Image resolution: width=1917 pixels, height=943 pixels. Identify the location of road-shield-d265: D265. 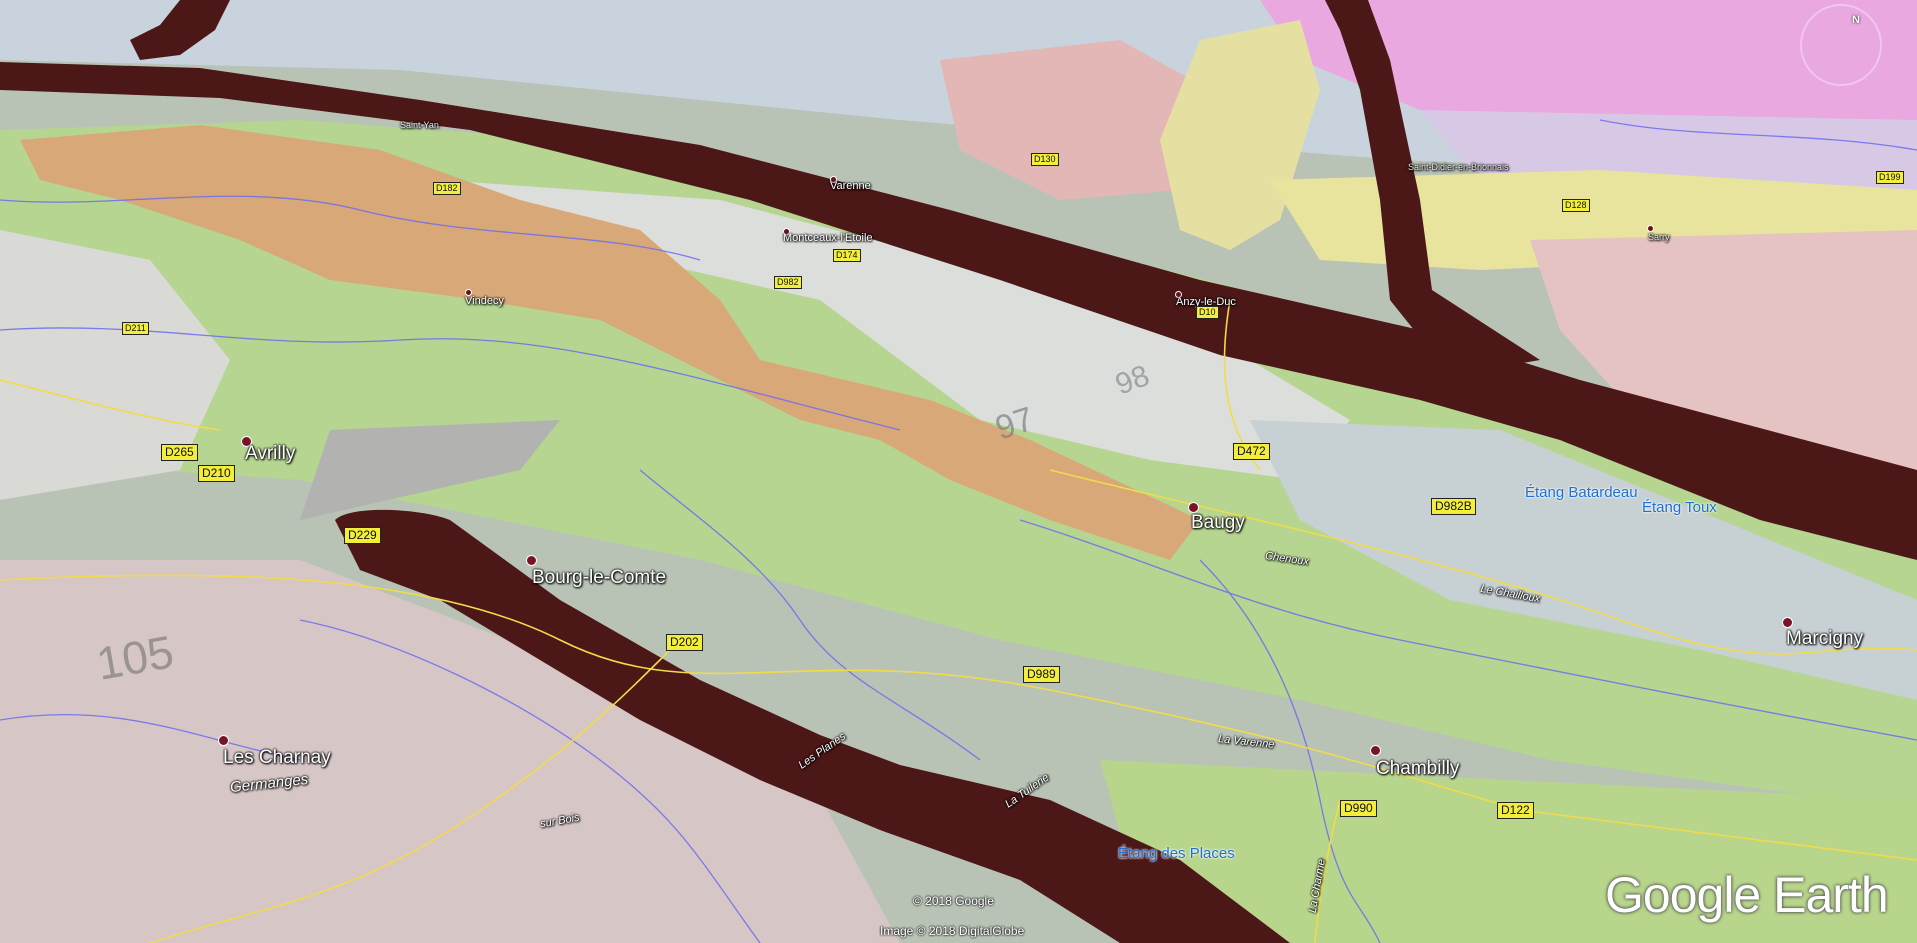
(179, 452).